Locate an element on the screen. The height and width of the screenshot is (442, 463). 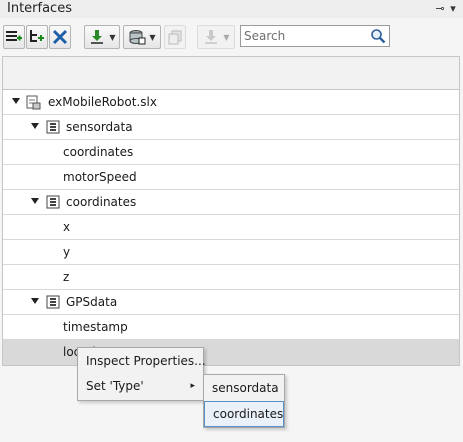
tree-row-label: GPSdata is located at coordinates (92, 302).